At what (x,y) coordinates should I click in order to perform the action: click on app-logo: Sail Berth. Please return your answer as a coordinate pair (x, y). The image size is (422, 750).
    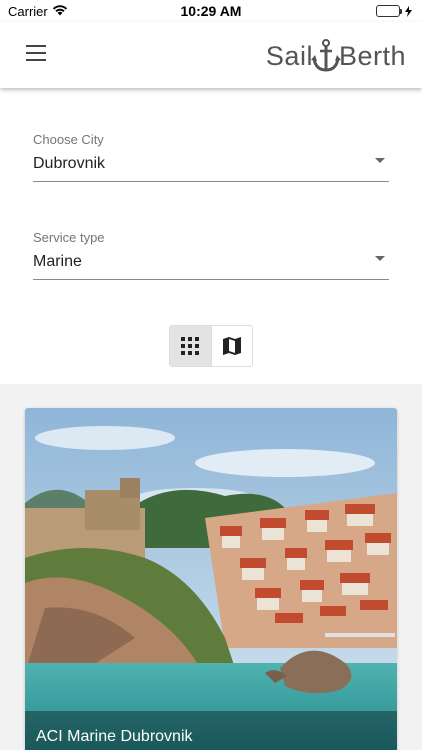
    Looking at the image, I should click on (336, 56).